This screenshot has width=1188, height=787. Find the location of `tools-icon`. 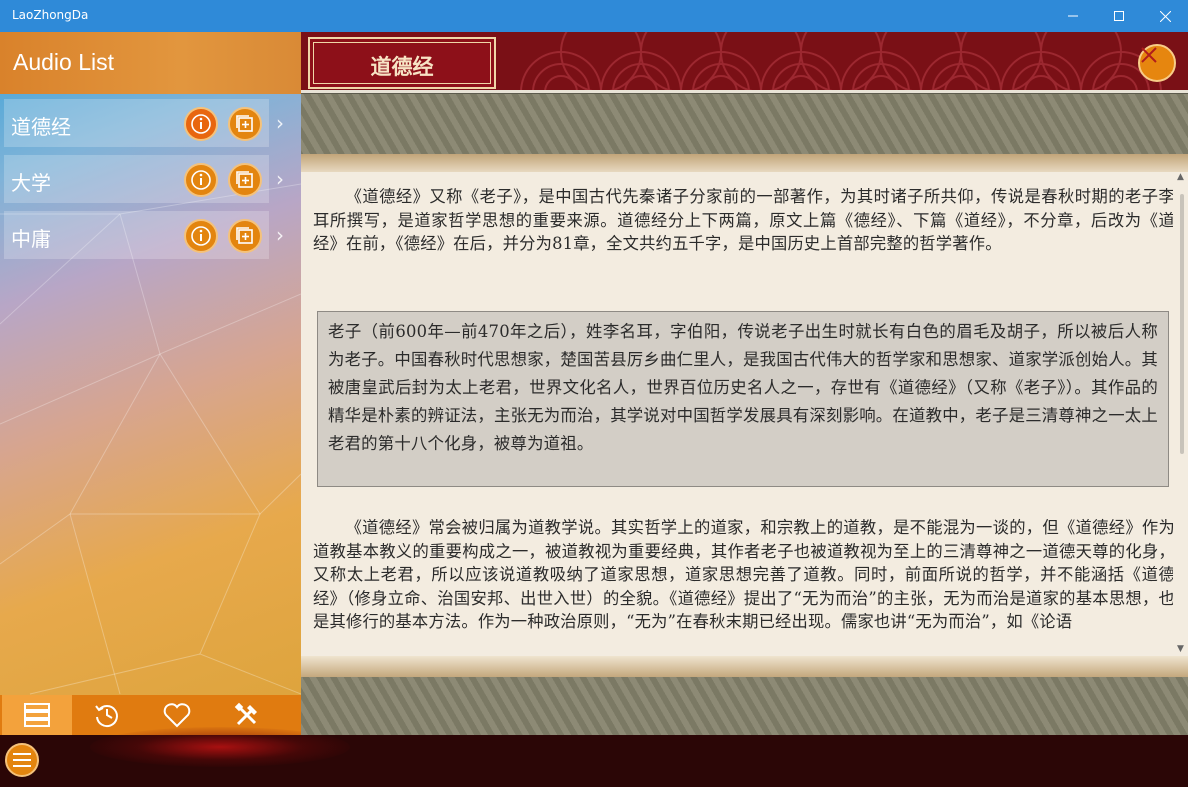

tools-icon is located at coordinates (245, 714).